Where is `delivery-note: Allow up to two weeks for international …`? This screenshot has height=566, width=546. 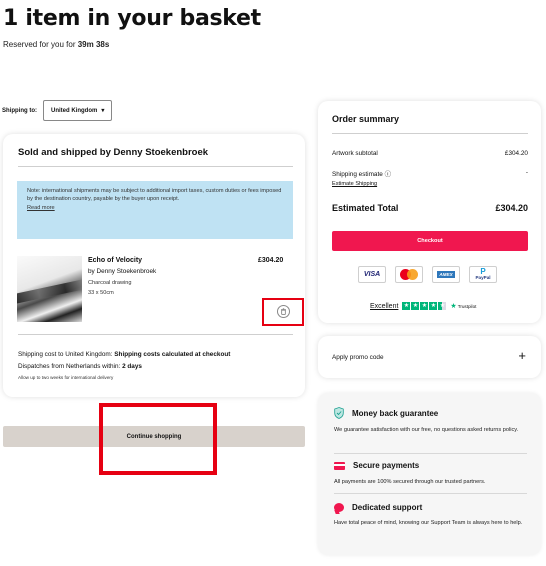 delivery-note: Allow up to two weeks for international … is located at coordinates (66, 377).